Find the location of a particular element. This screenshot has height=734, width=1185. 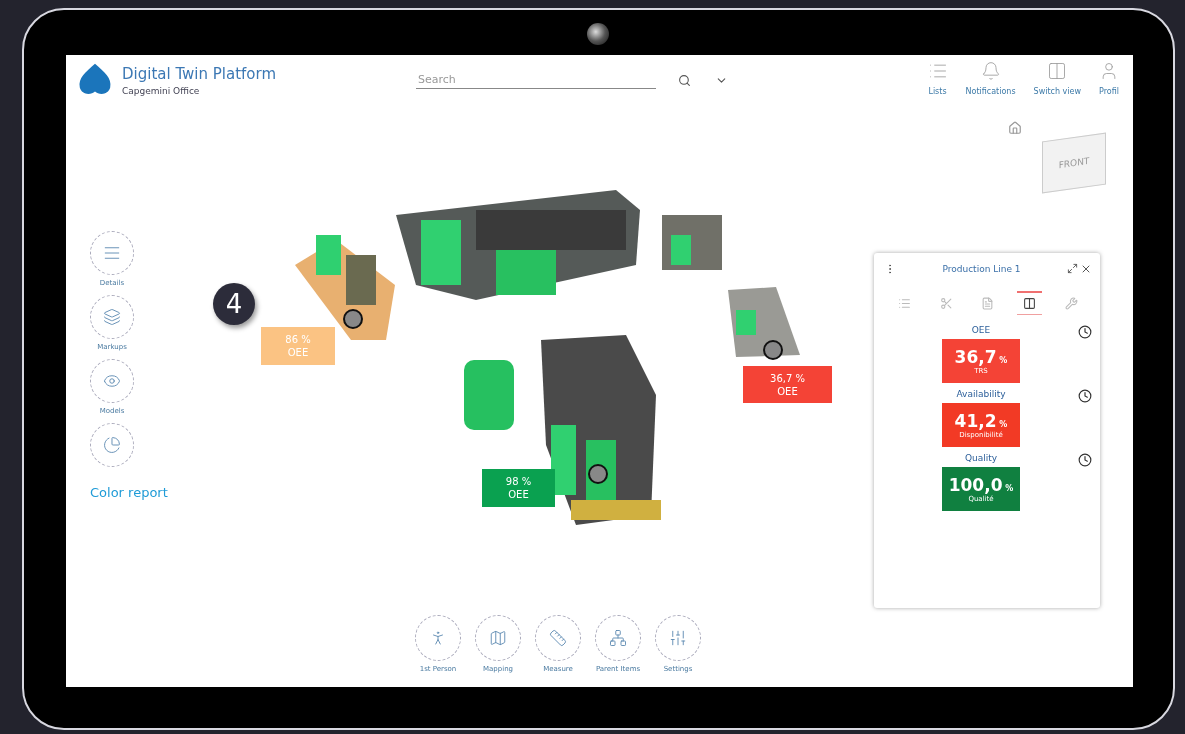

scissors-icon is located at coordinates (946, 303).